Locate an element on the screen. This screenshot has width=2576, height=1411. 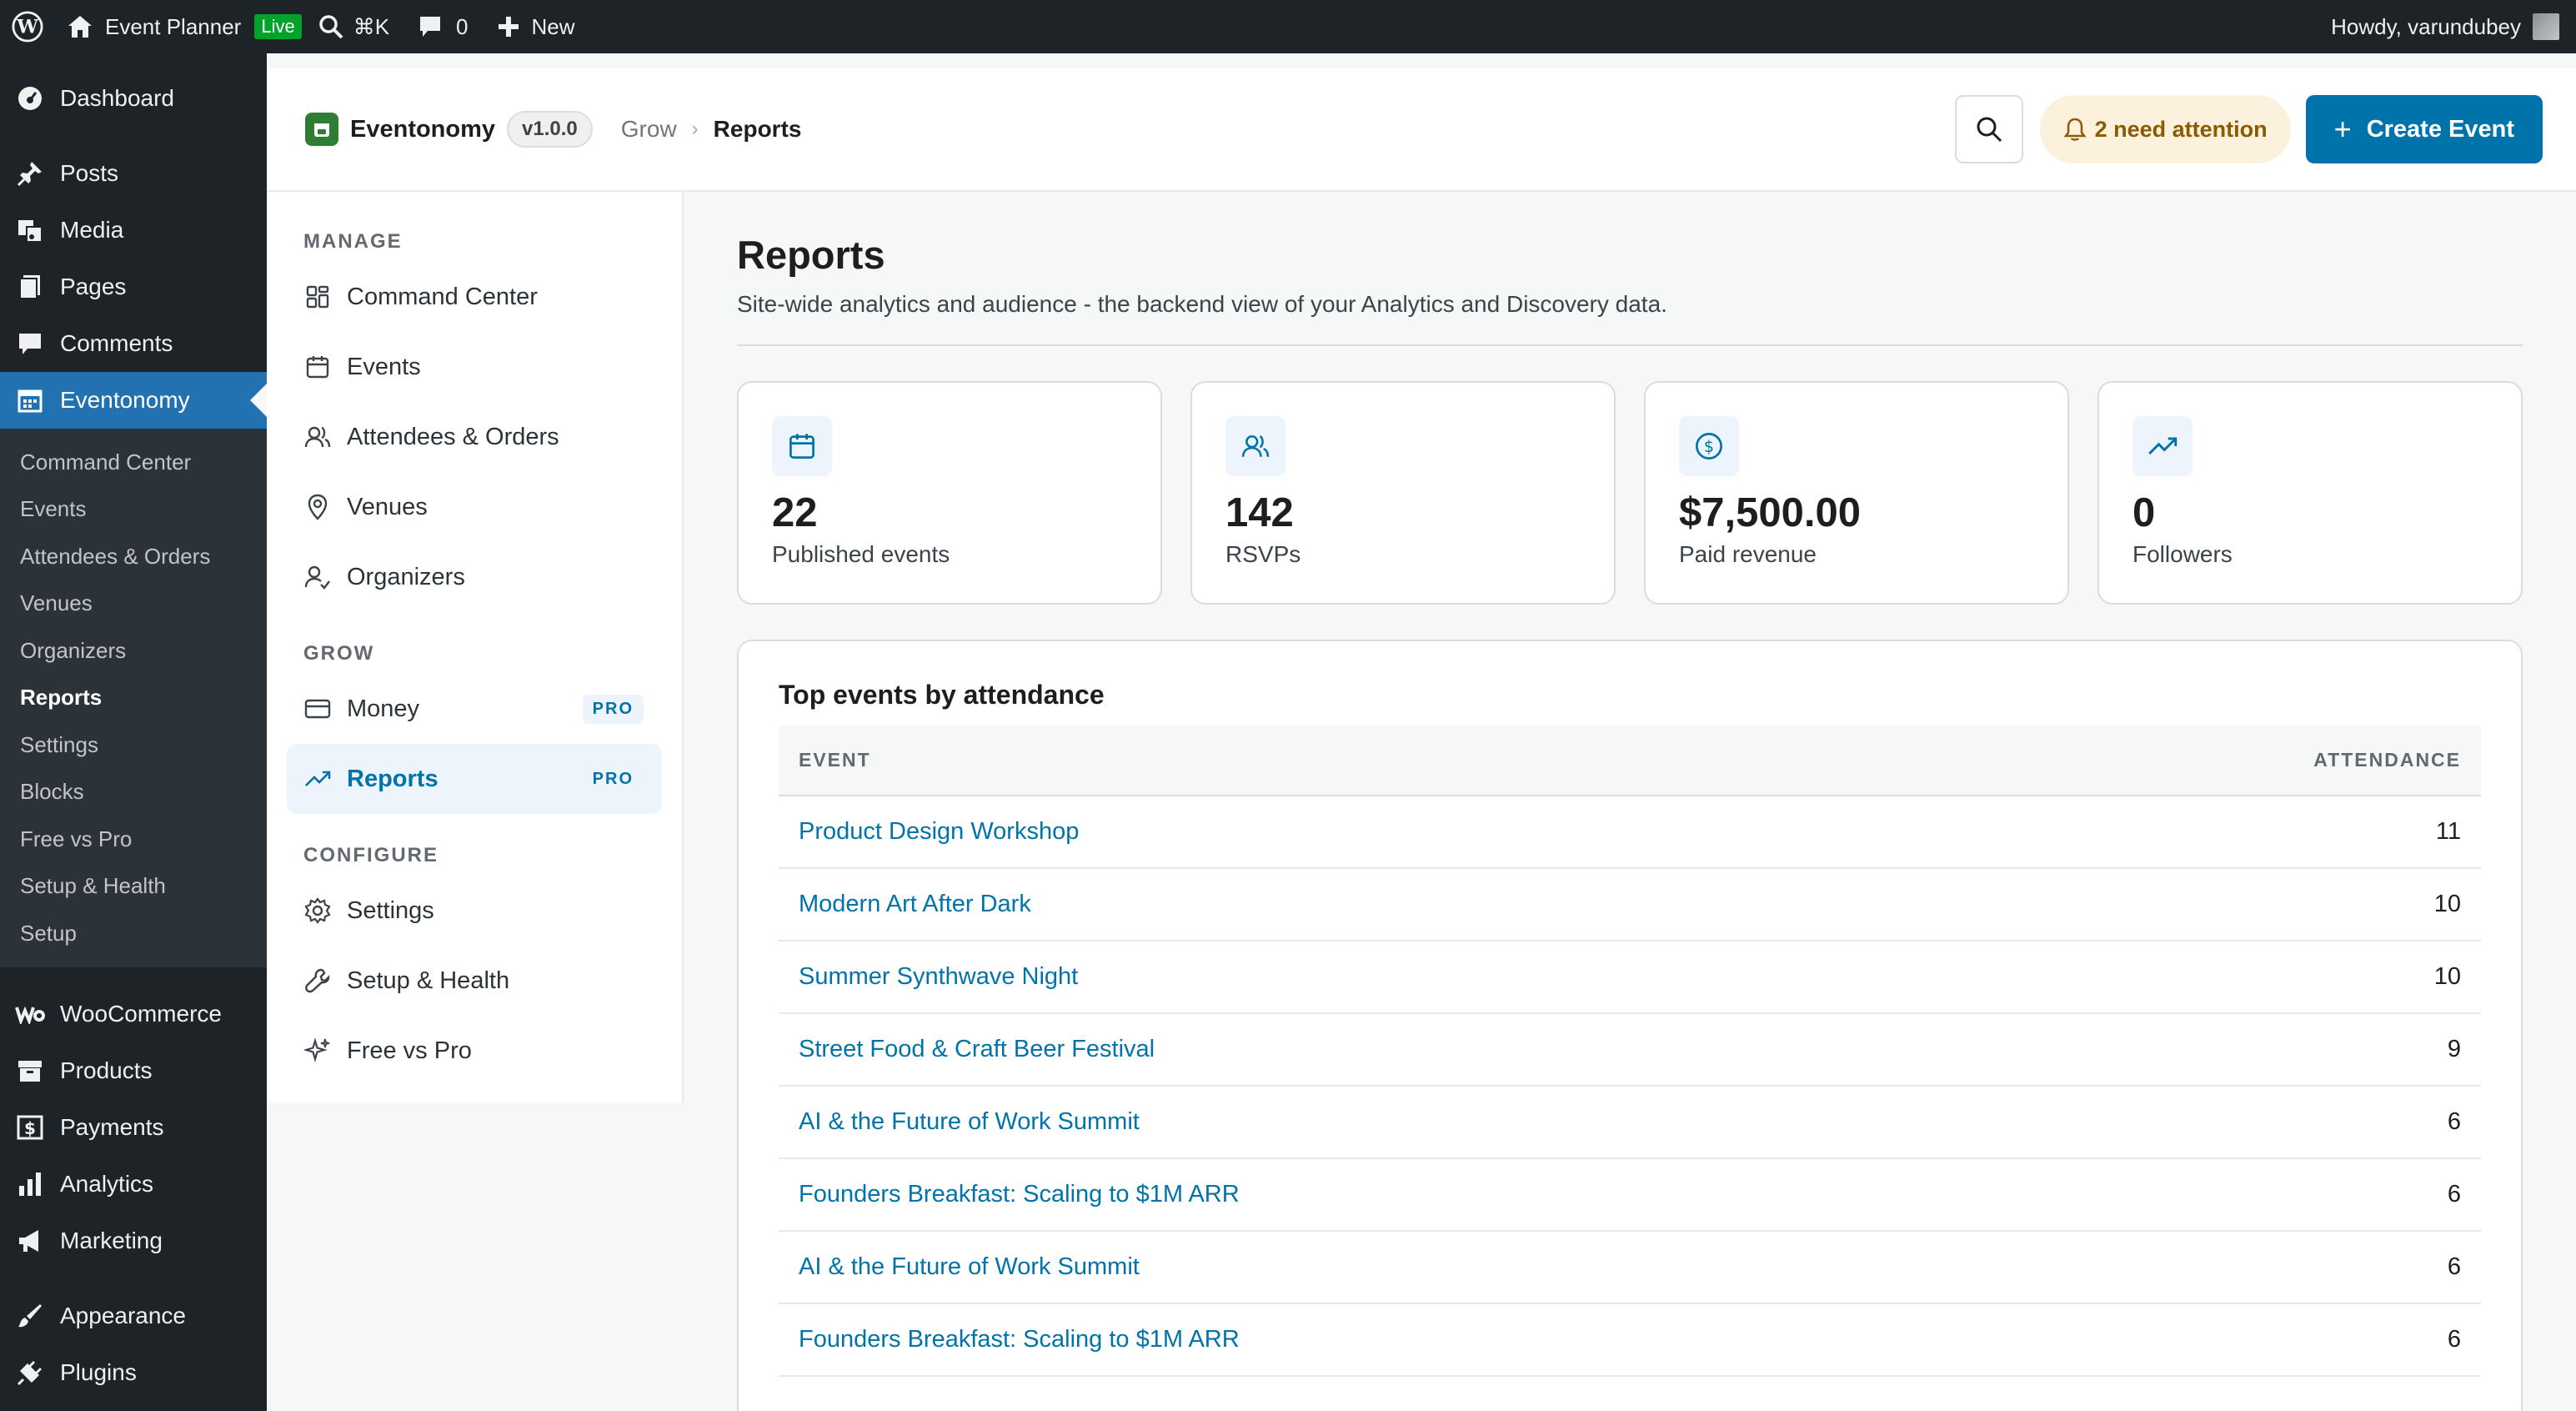
stat-label: Published events is located at coordinates (861, 554).